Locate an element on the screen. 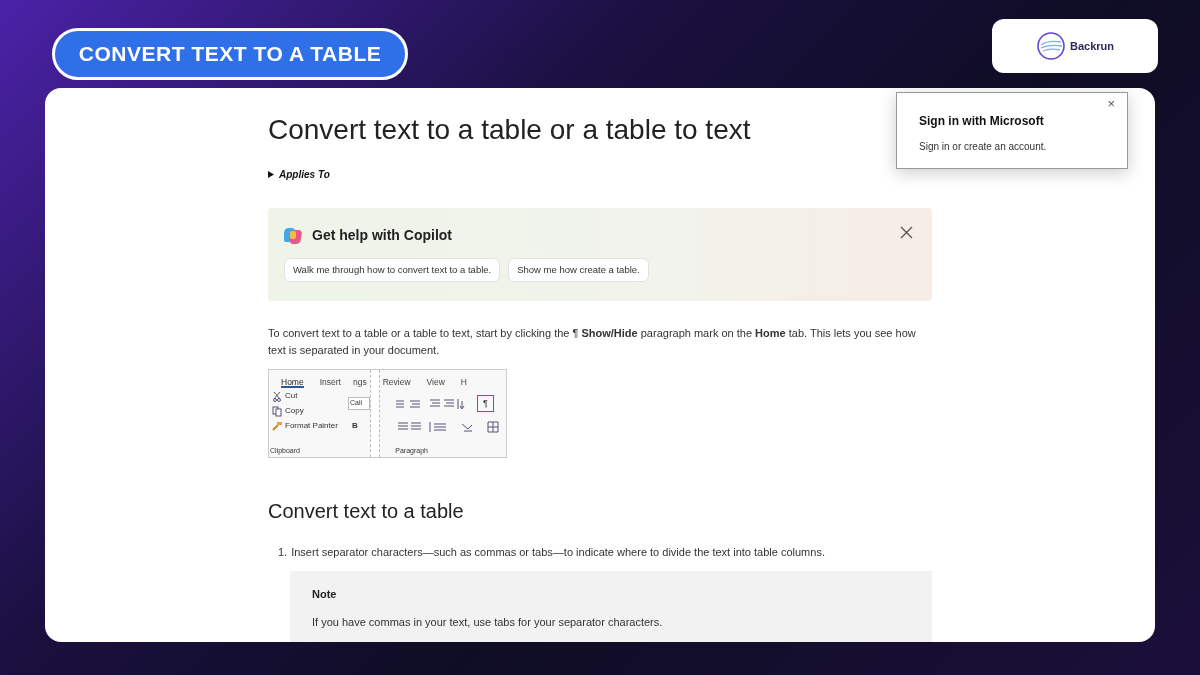  suggestion-chip: Show me how create a table. is located at coordinates (578, 270).